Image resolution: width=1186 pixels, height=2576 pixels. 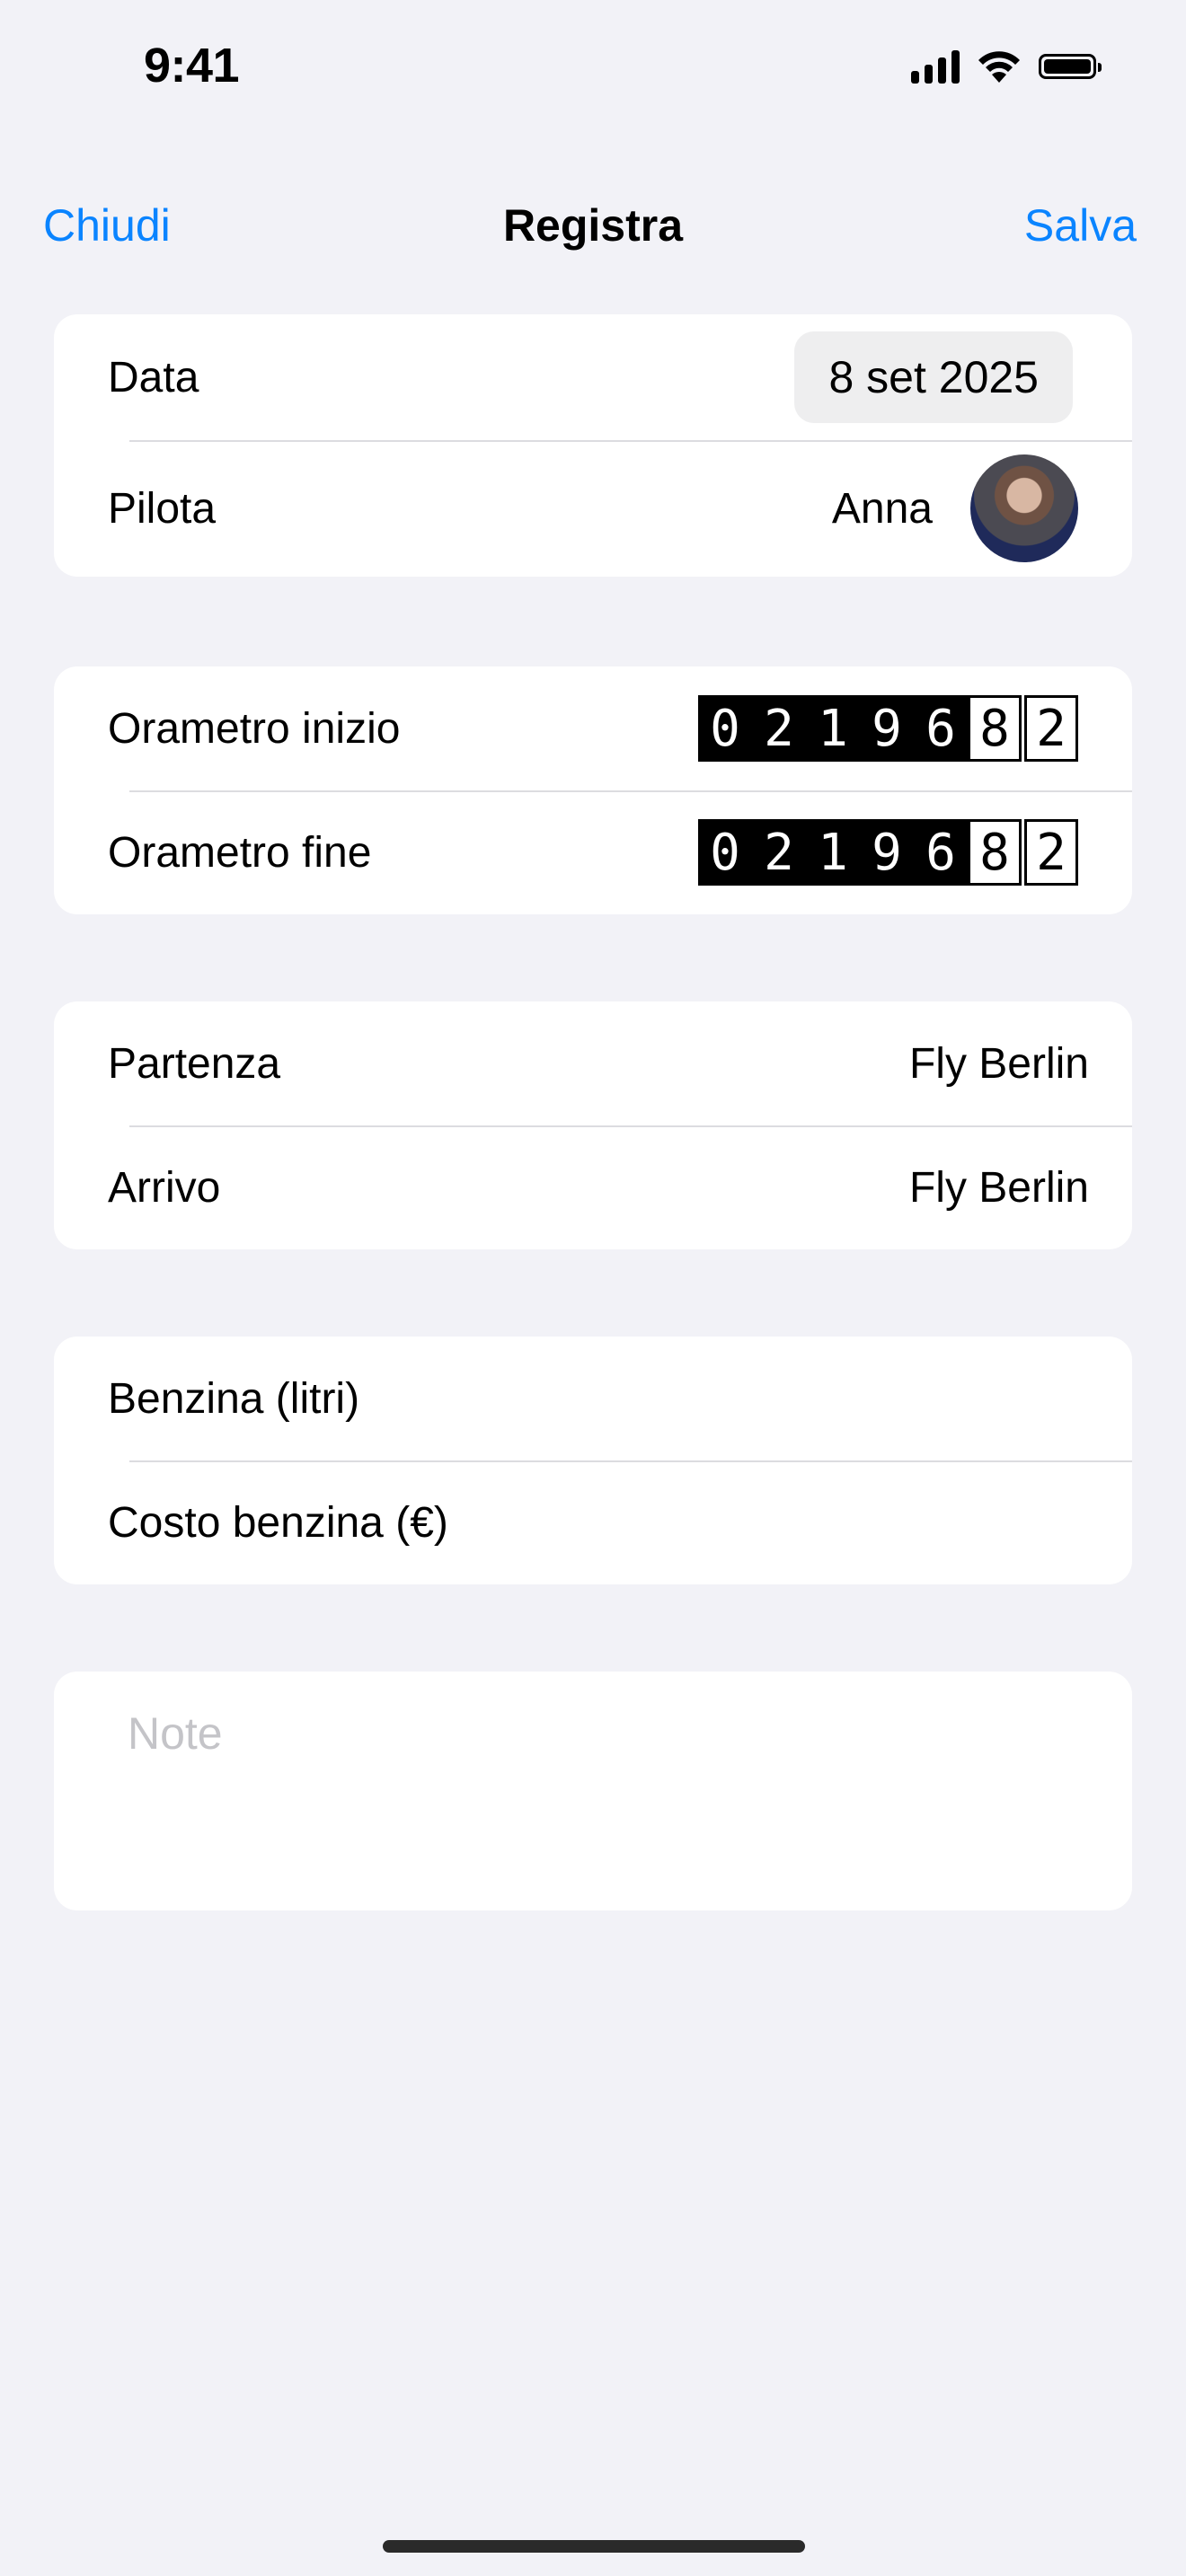 I want to click on hourmeter-end-row: Orametro fine 0 2 1 9 6 8 2, so click(x=593, y=852).